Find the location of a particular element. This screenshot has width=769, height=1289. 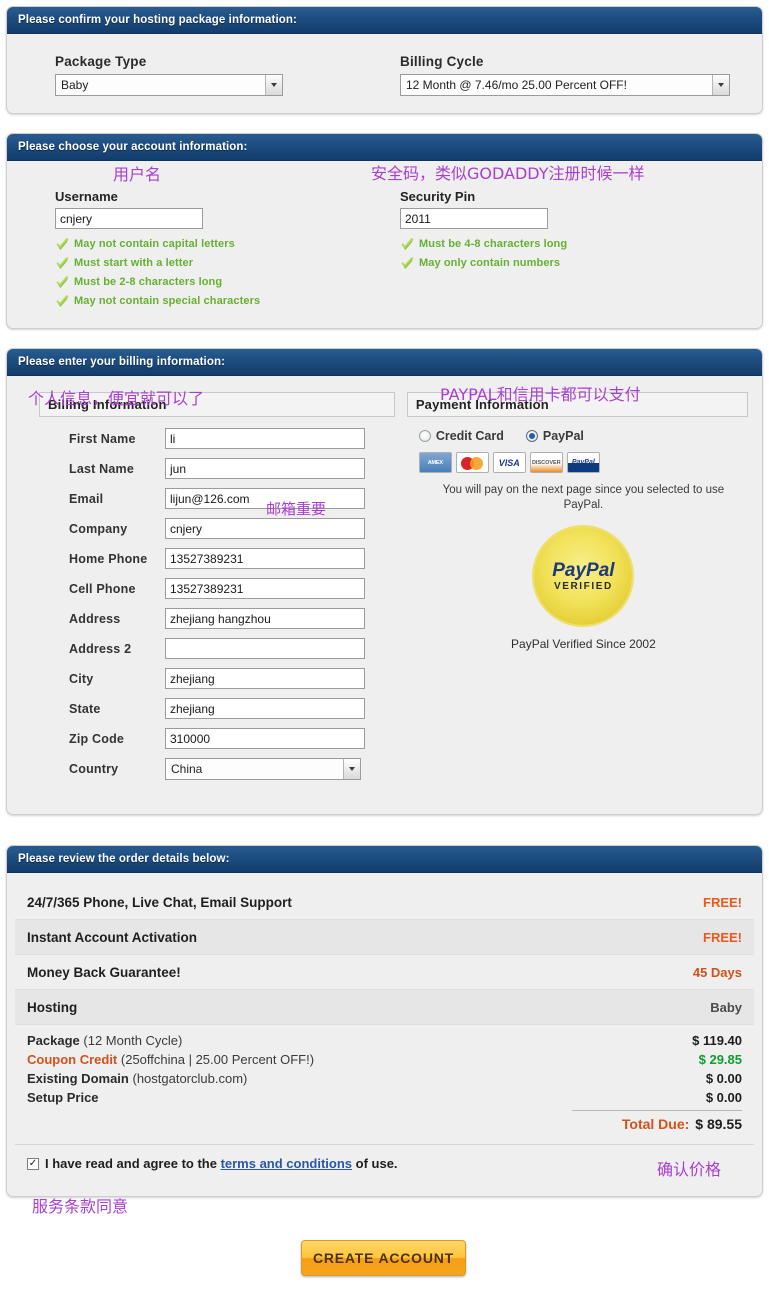

field-label: Zip Code is located at coordinates (97, 738).